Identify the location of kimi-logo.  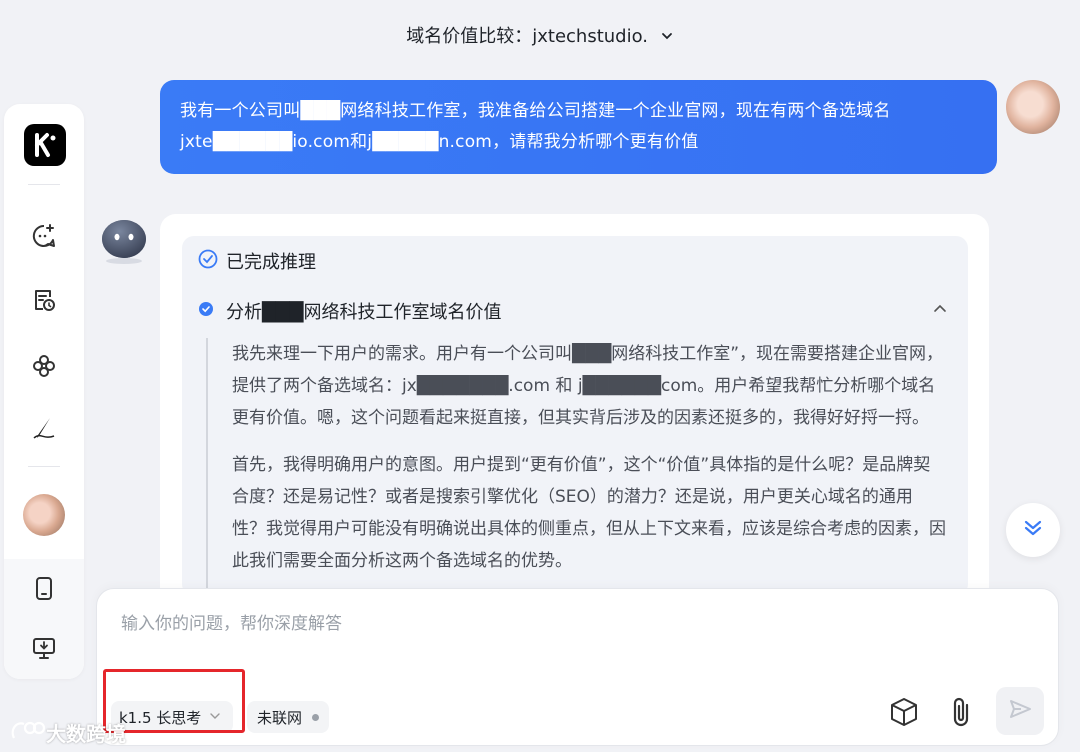
(45, 145).